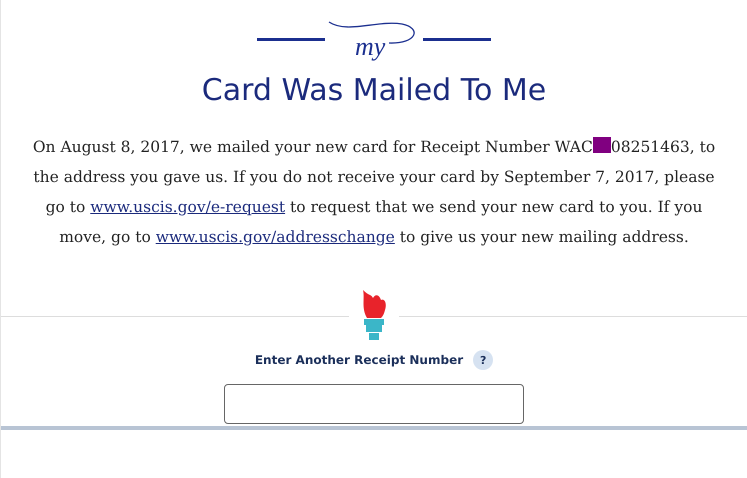  I want to click on field-label: Enter Another Receipt Number, so click(359, 360).